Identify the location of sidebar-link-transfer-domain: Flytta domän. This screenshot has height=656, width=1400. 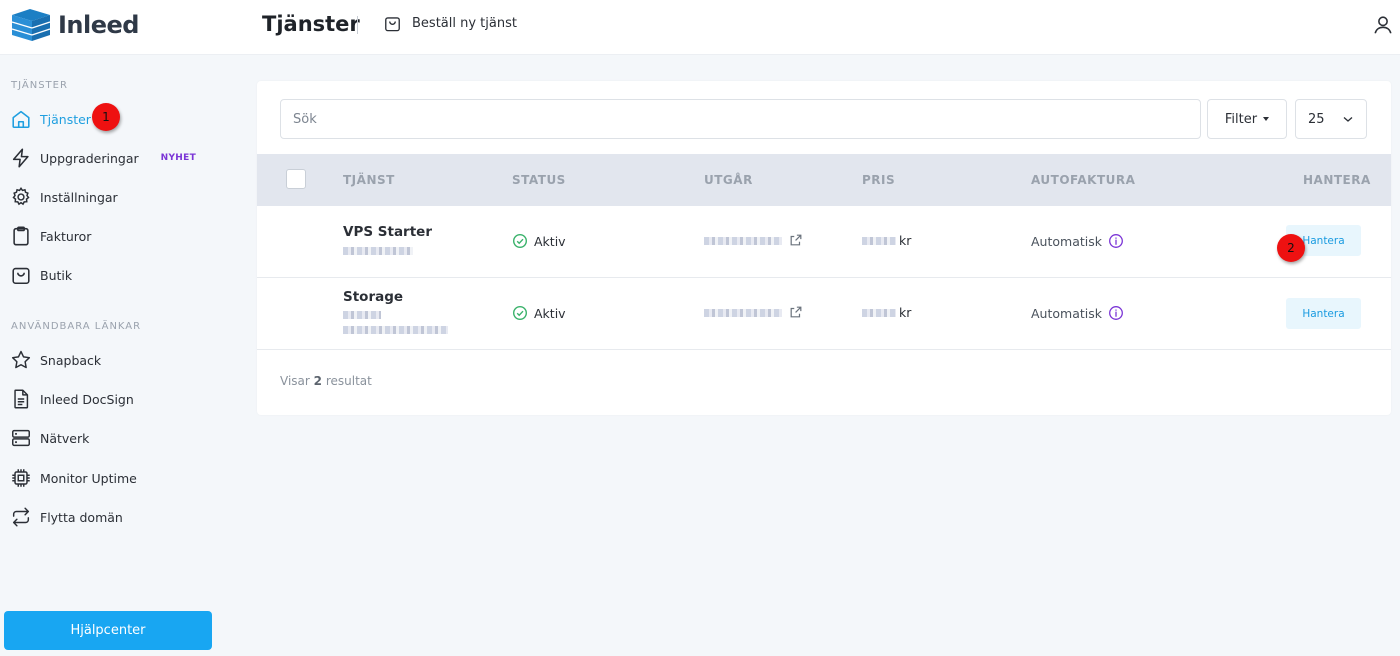
(120, 517).